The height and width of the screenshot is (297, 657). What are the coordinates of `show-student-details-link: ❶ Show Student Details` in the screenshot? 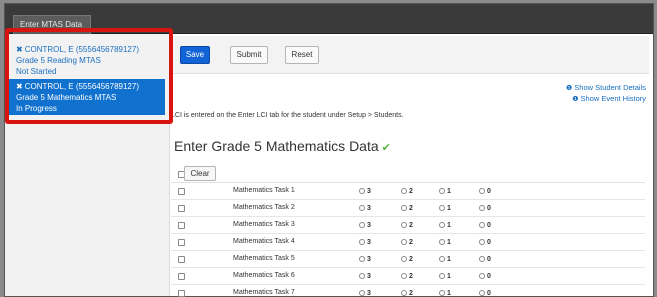 It's located at (606, 88).